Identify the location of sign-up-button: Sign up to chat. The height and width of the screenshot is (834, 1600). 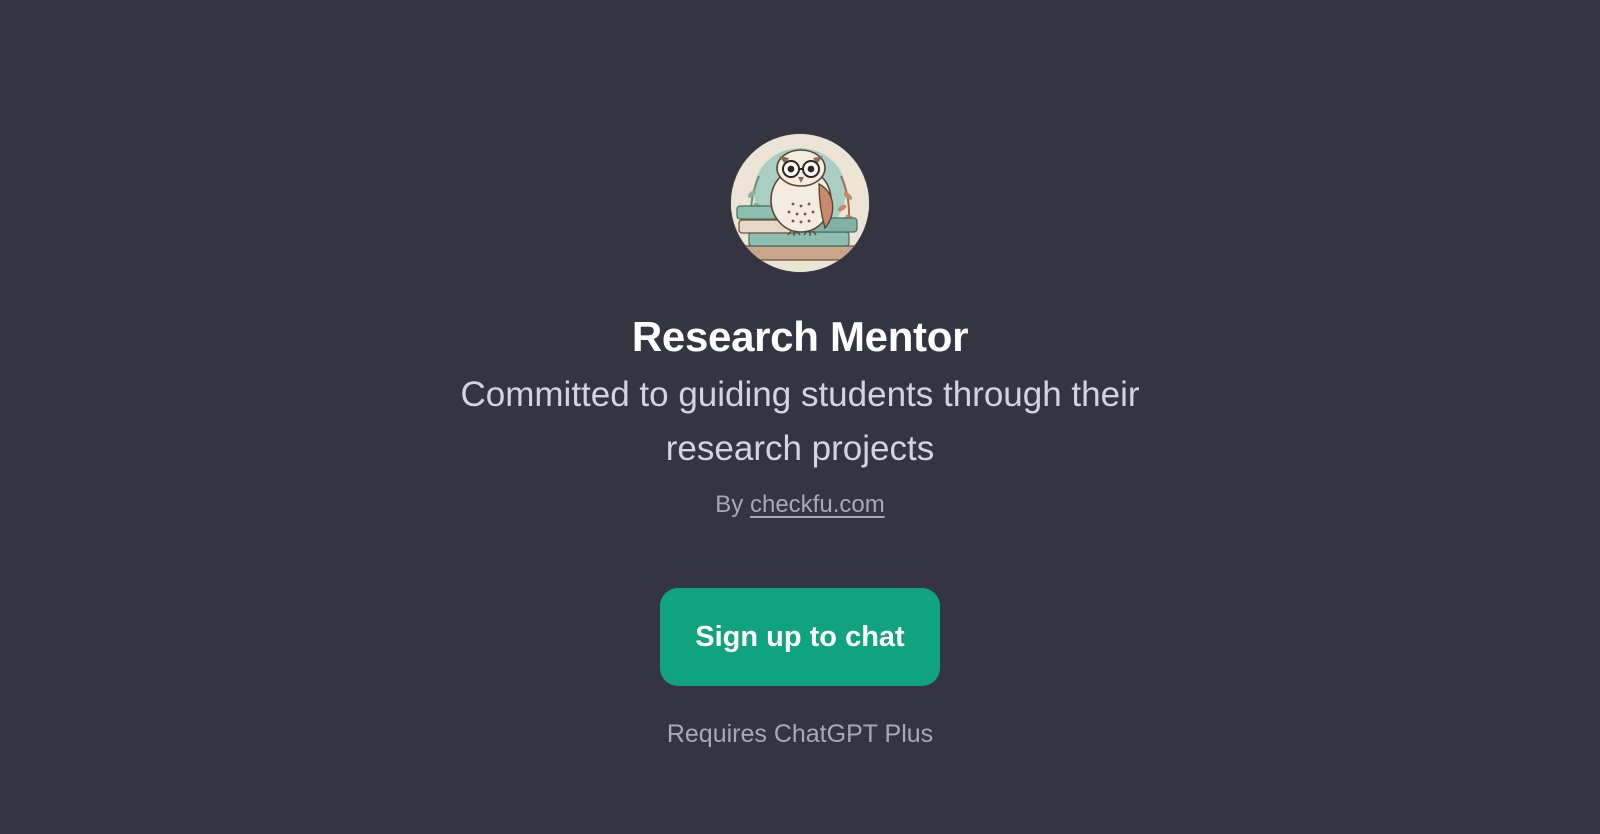
(800, 637).